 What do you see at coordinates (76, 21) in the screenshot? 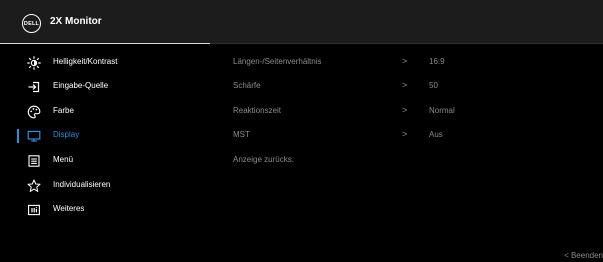
I see `monitor-title: 2X Monitor` at bounding box center [76, 21].